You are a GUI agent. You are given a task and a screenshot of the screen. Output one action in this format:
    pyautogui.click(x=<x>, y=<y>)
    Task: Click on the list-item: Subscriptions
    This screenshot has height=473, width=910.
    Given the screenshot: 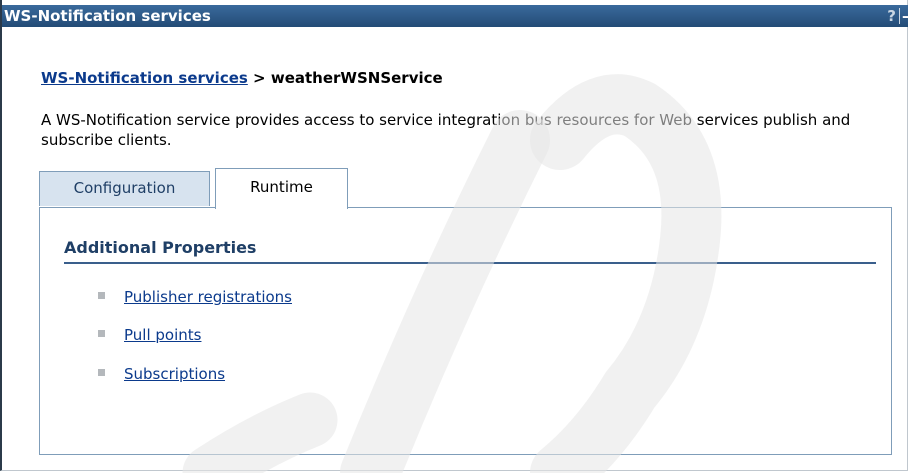 What is the action you would take?
    pyautogui.click(x=161, y=374)
    